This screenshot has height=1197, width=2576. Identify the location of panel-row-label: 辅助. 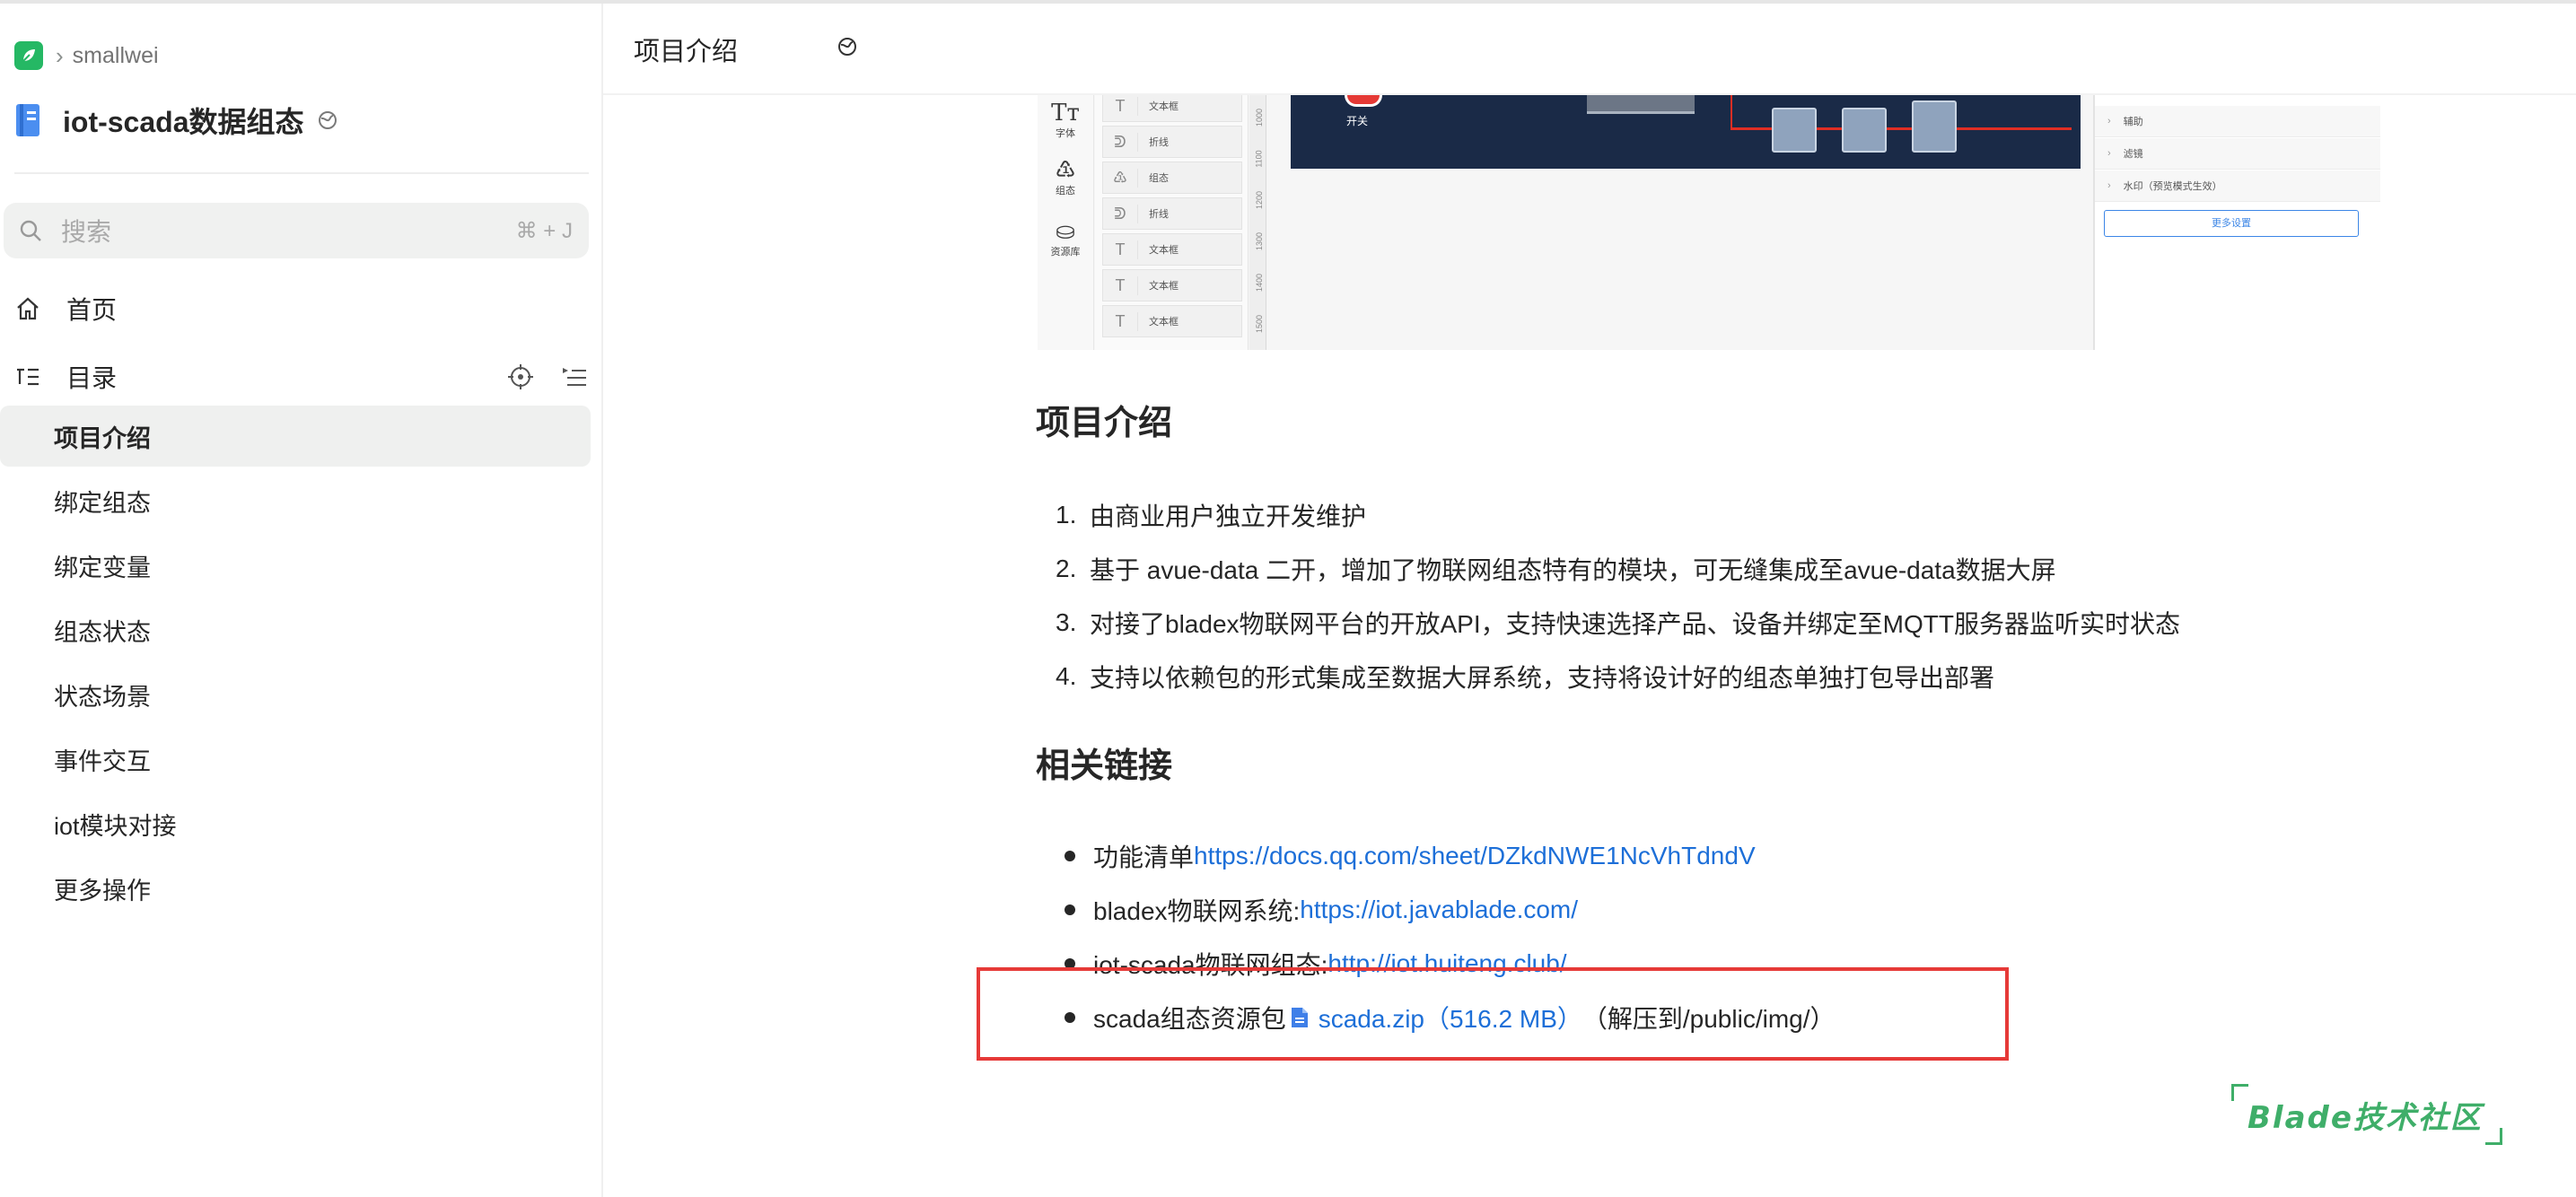
(2133, 122).